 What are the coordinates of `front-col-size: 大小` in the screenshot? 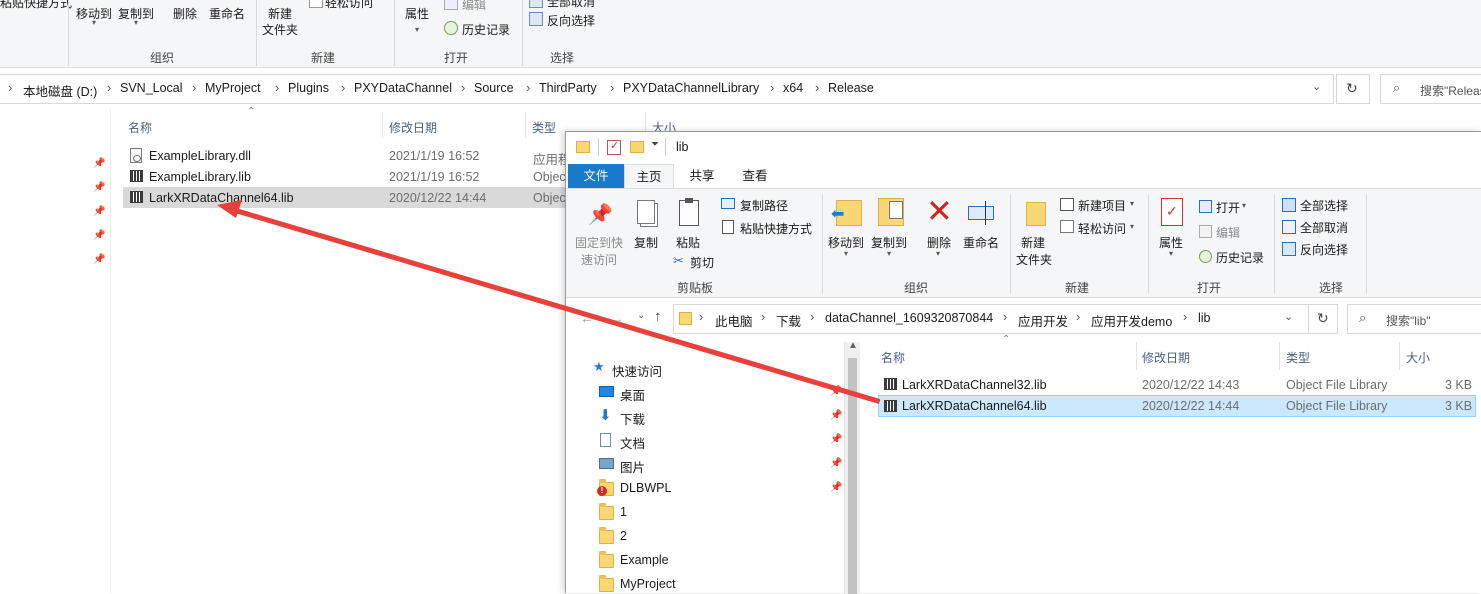 It's located at (1418, 357).